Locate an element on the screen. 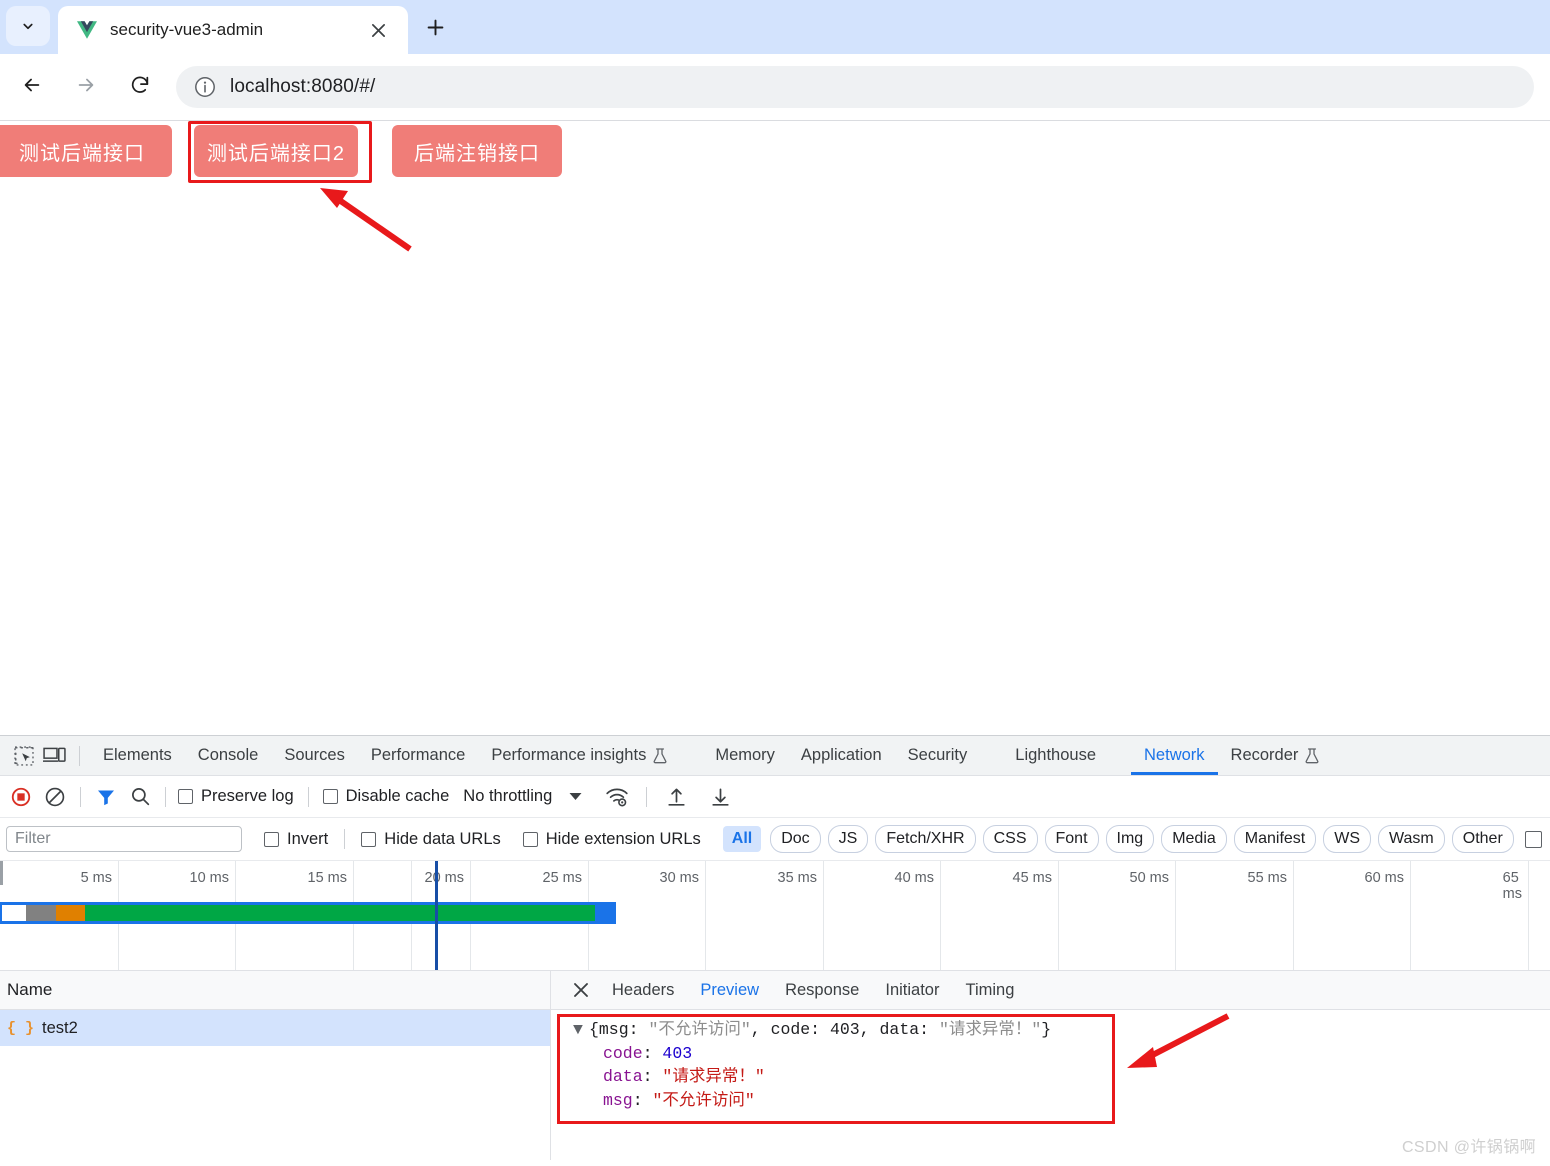  tab-console: Console is located at coordinates (228, 756).